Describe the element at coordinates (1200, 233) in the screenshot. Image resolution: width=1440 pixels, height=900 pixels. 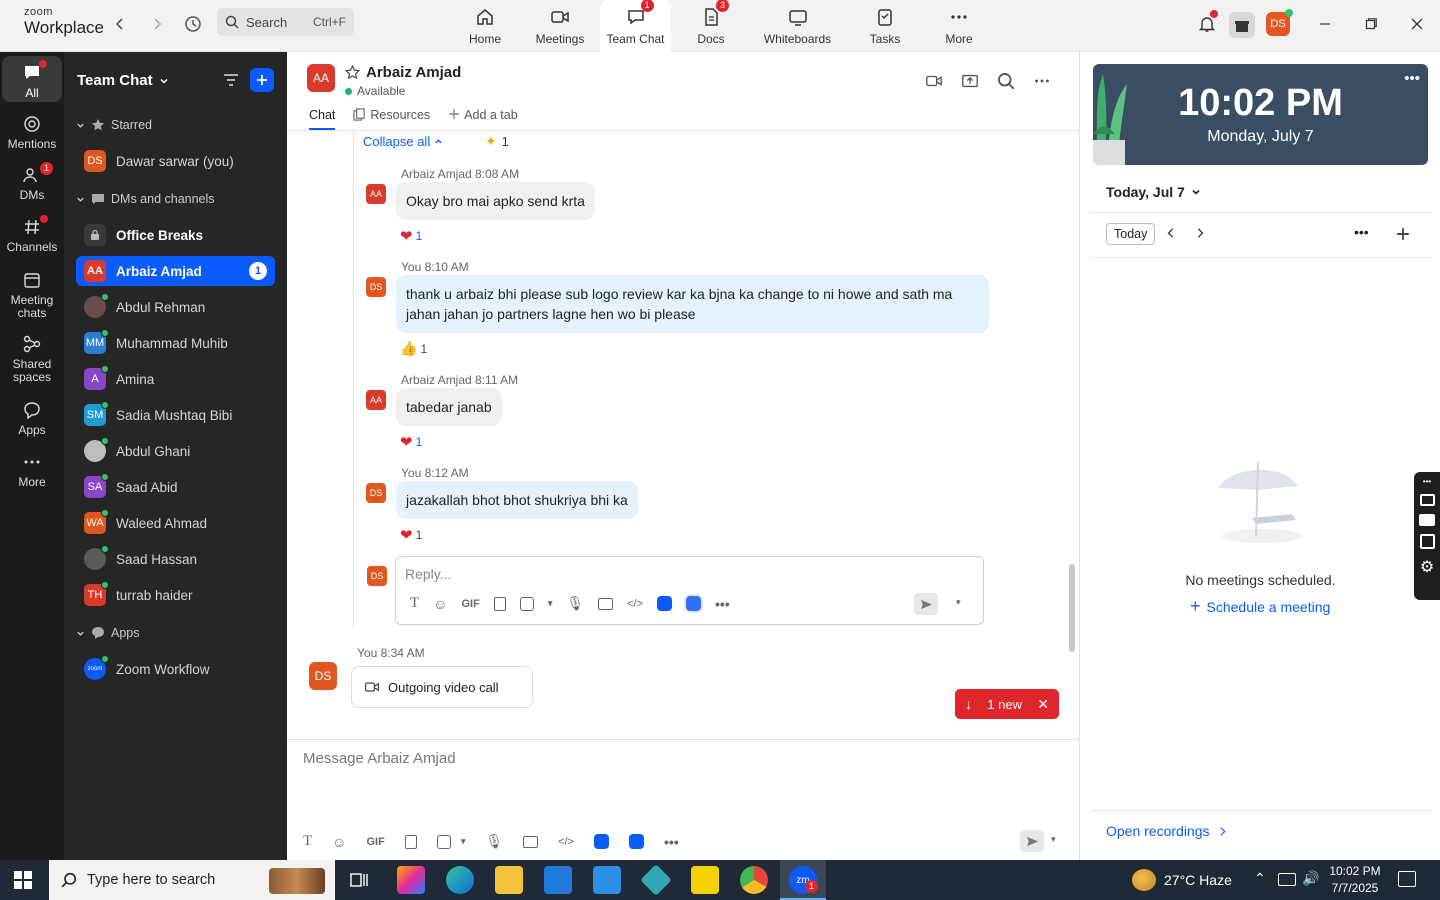
I see `next-day-icon` at that location.